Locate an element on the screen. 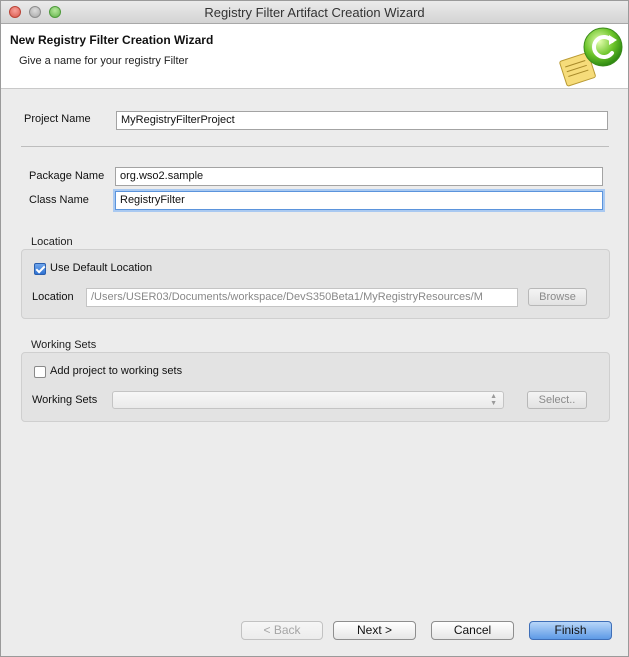 Image resolution: width=629 pixels, height=657 pixels. project-name-input: MyRegistryFilterProject is located at coordinates (362, 120).